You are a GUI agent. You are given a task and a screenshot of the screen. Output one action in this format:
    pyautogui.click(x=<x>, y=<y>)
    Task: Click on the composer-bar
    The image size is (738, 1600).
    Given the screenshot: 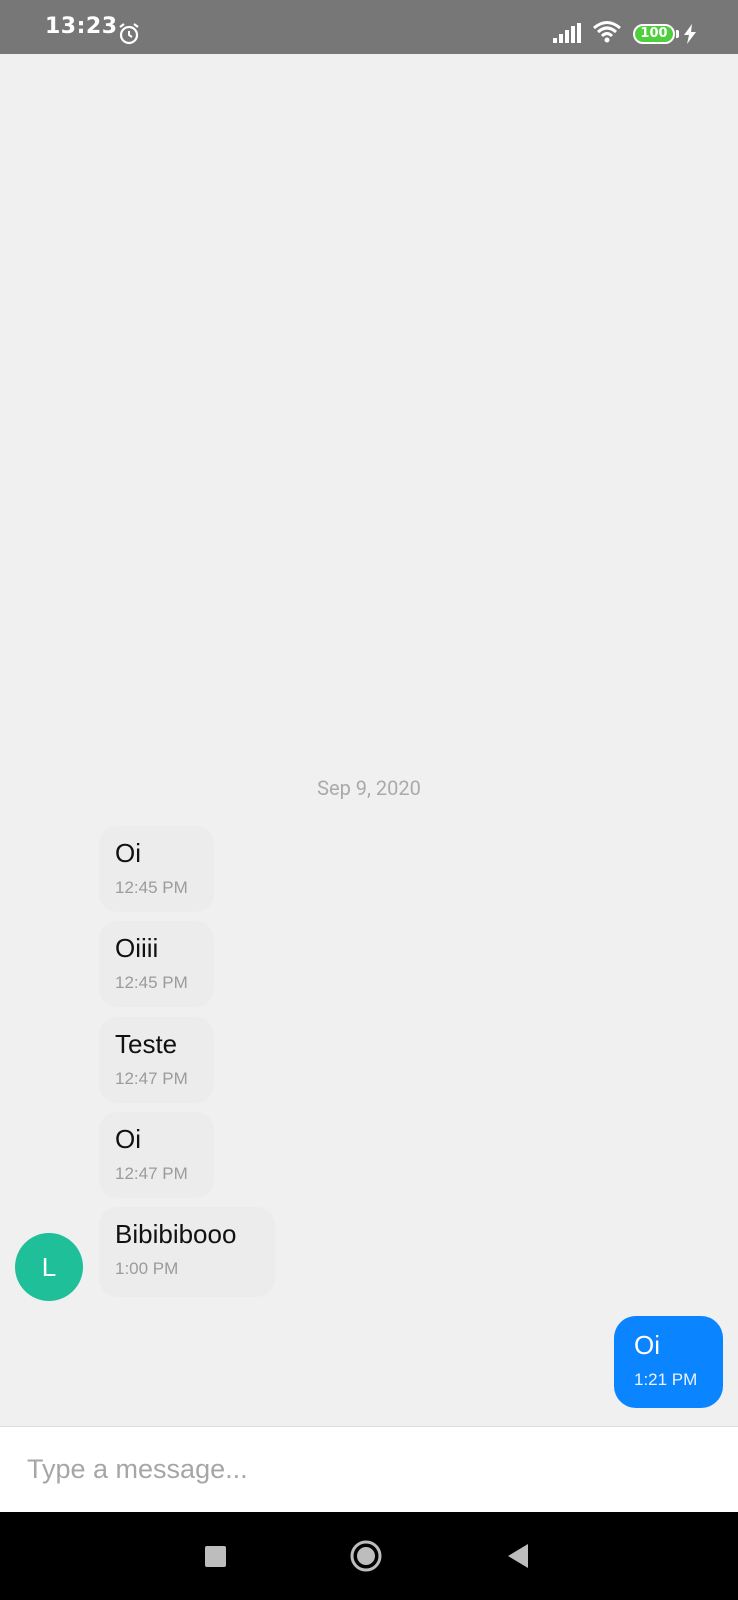 What is the action you would take?
    pyautogui.click(x=369, y=1469)
    